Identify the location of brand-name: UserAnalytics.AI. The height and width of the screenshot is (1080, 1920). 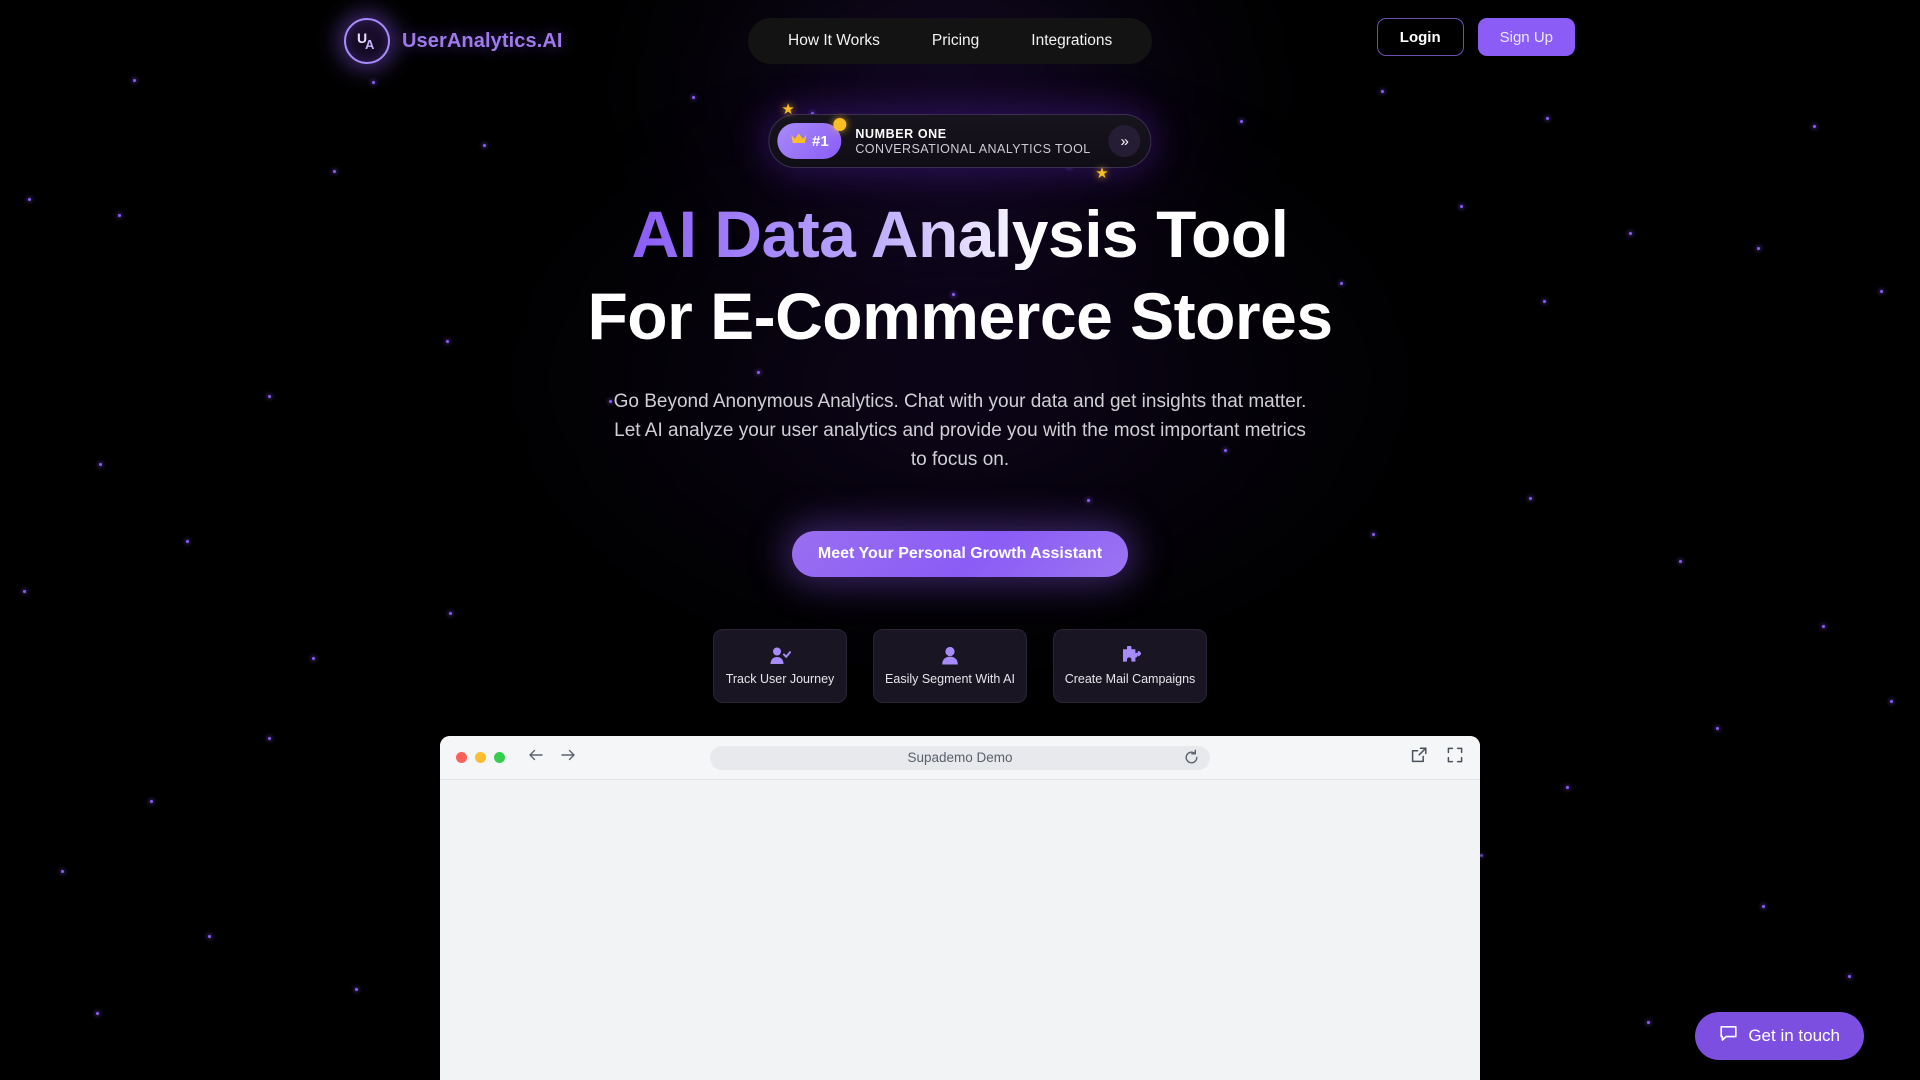
(482, 40).